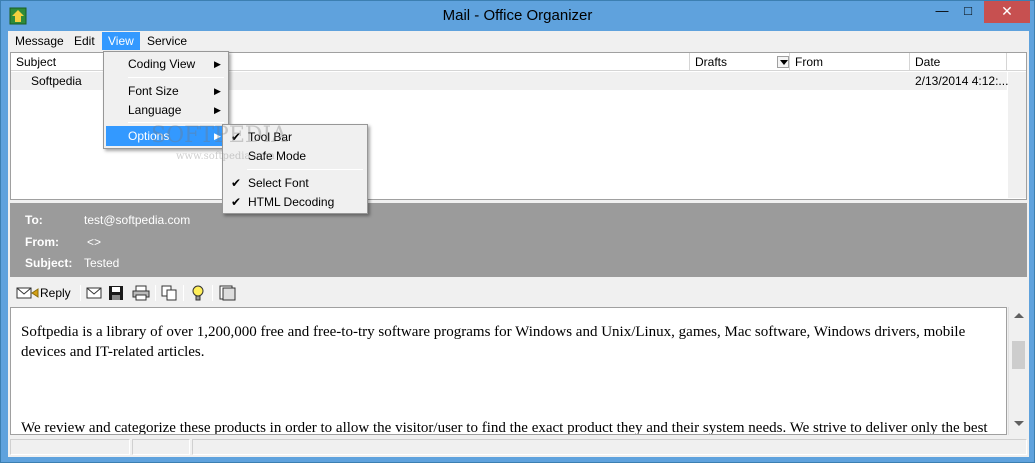 This screenshot has width=1035, height=463. What do you see at coordinates (56, 81) in the screenshot?
I see `row-subject: Softpedia` at bounding box center [56, 81].